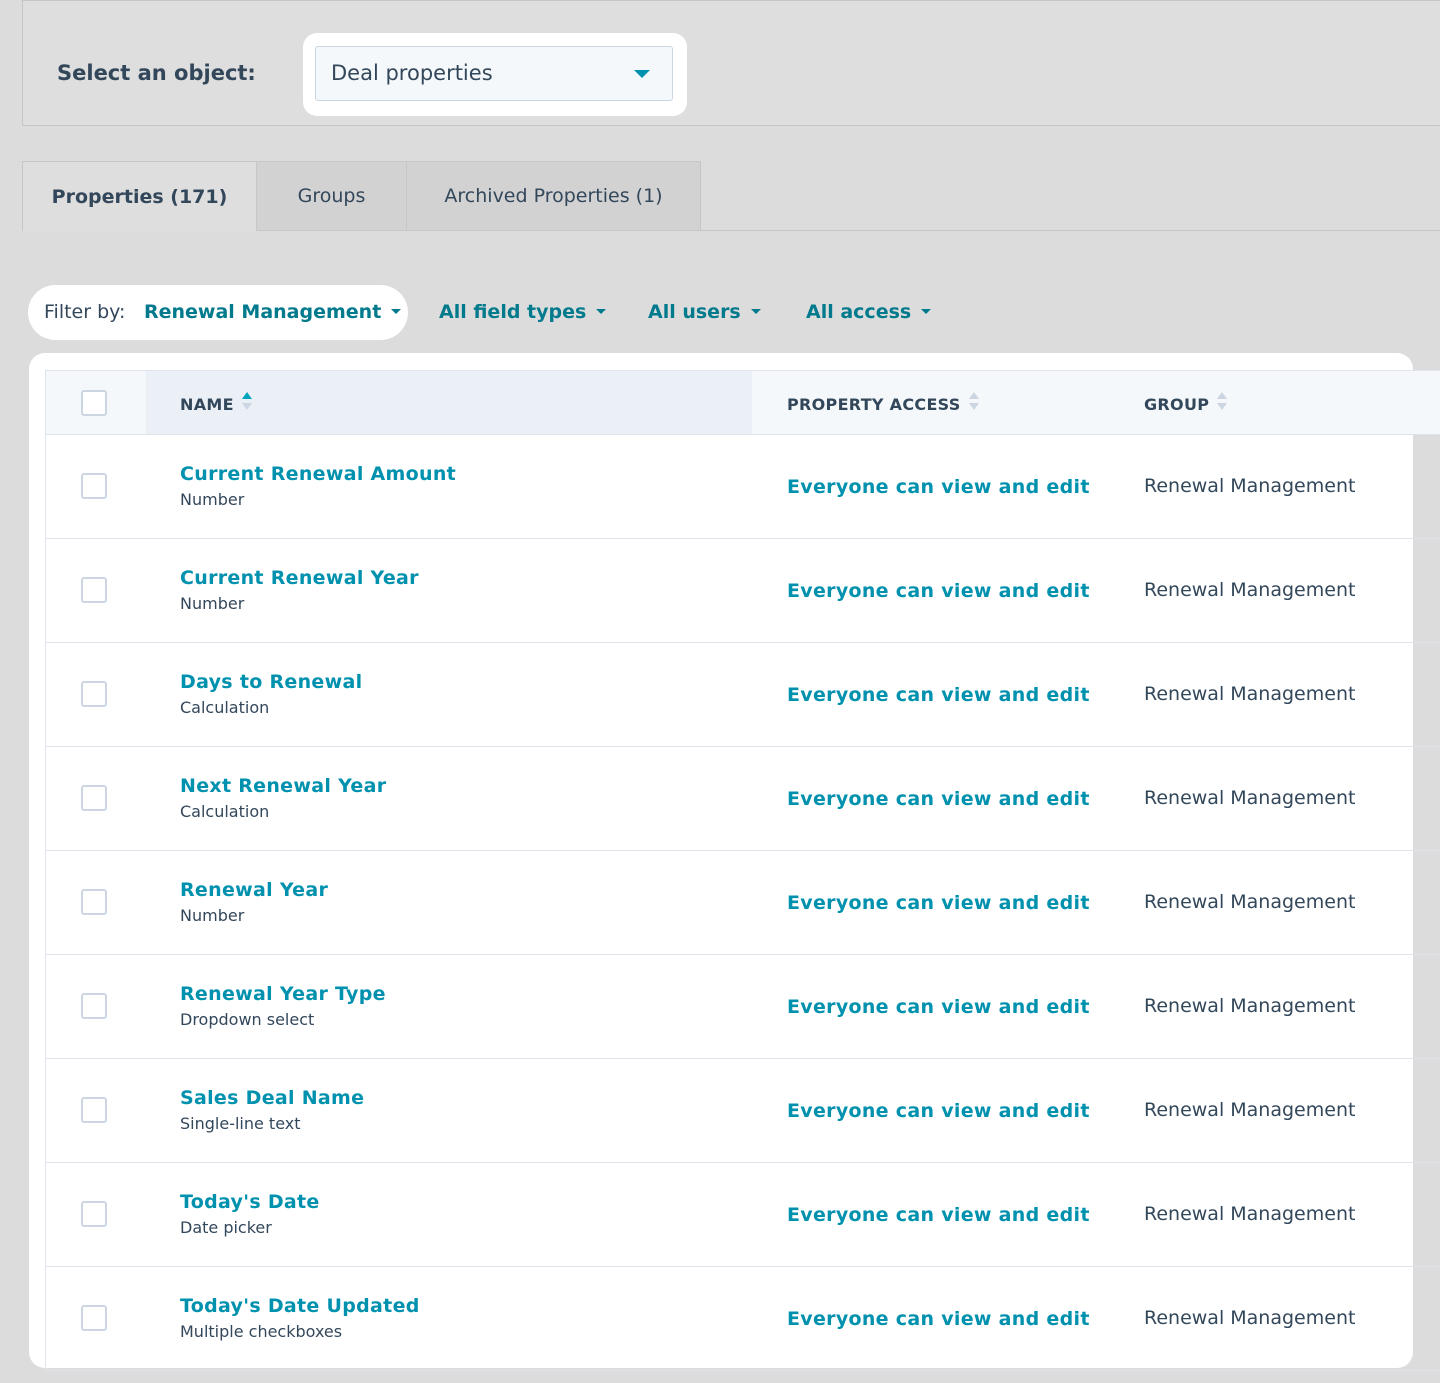 This screenshot has height=1383, width=1440. I want to click on chevron-down-icon, so click(642, 74).